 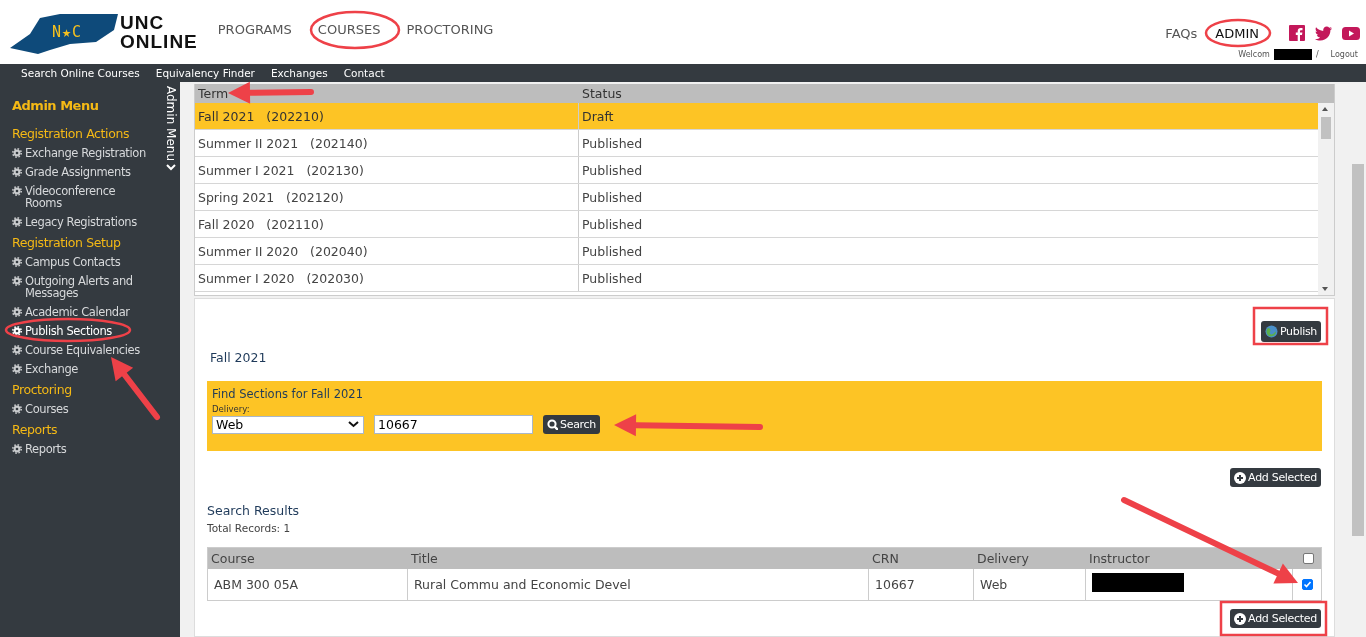 I want to click on field-label: Delivery:, so click(x=231, y=409).